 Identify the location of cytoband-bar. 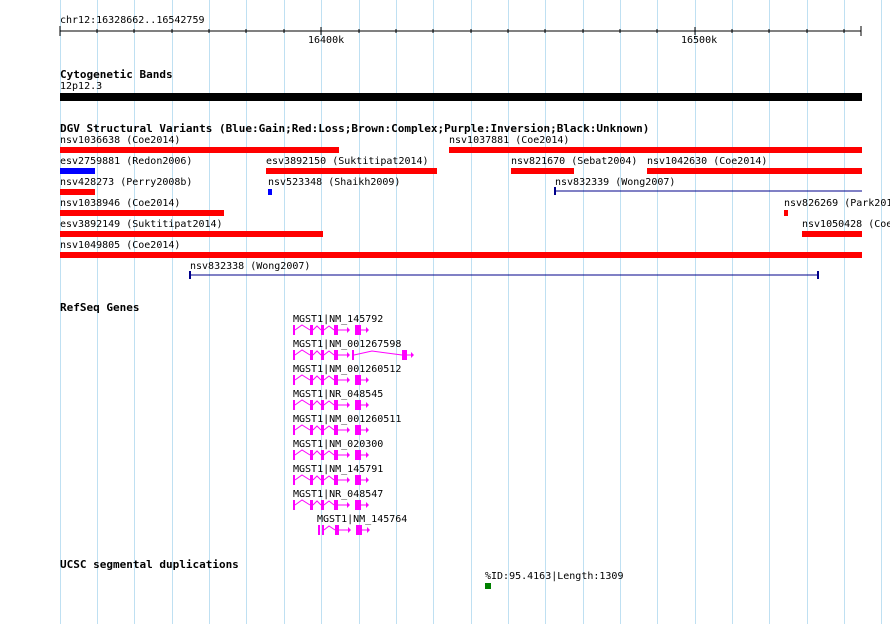
(461, 97).